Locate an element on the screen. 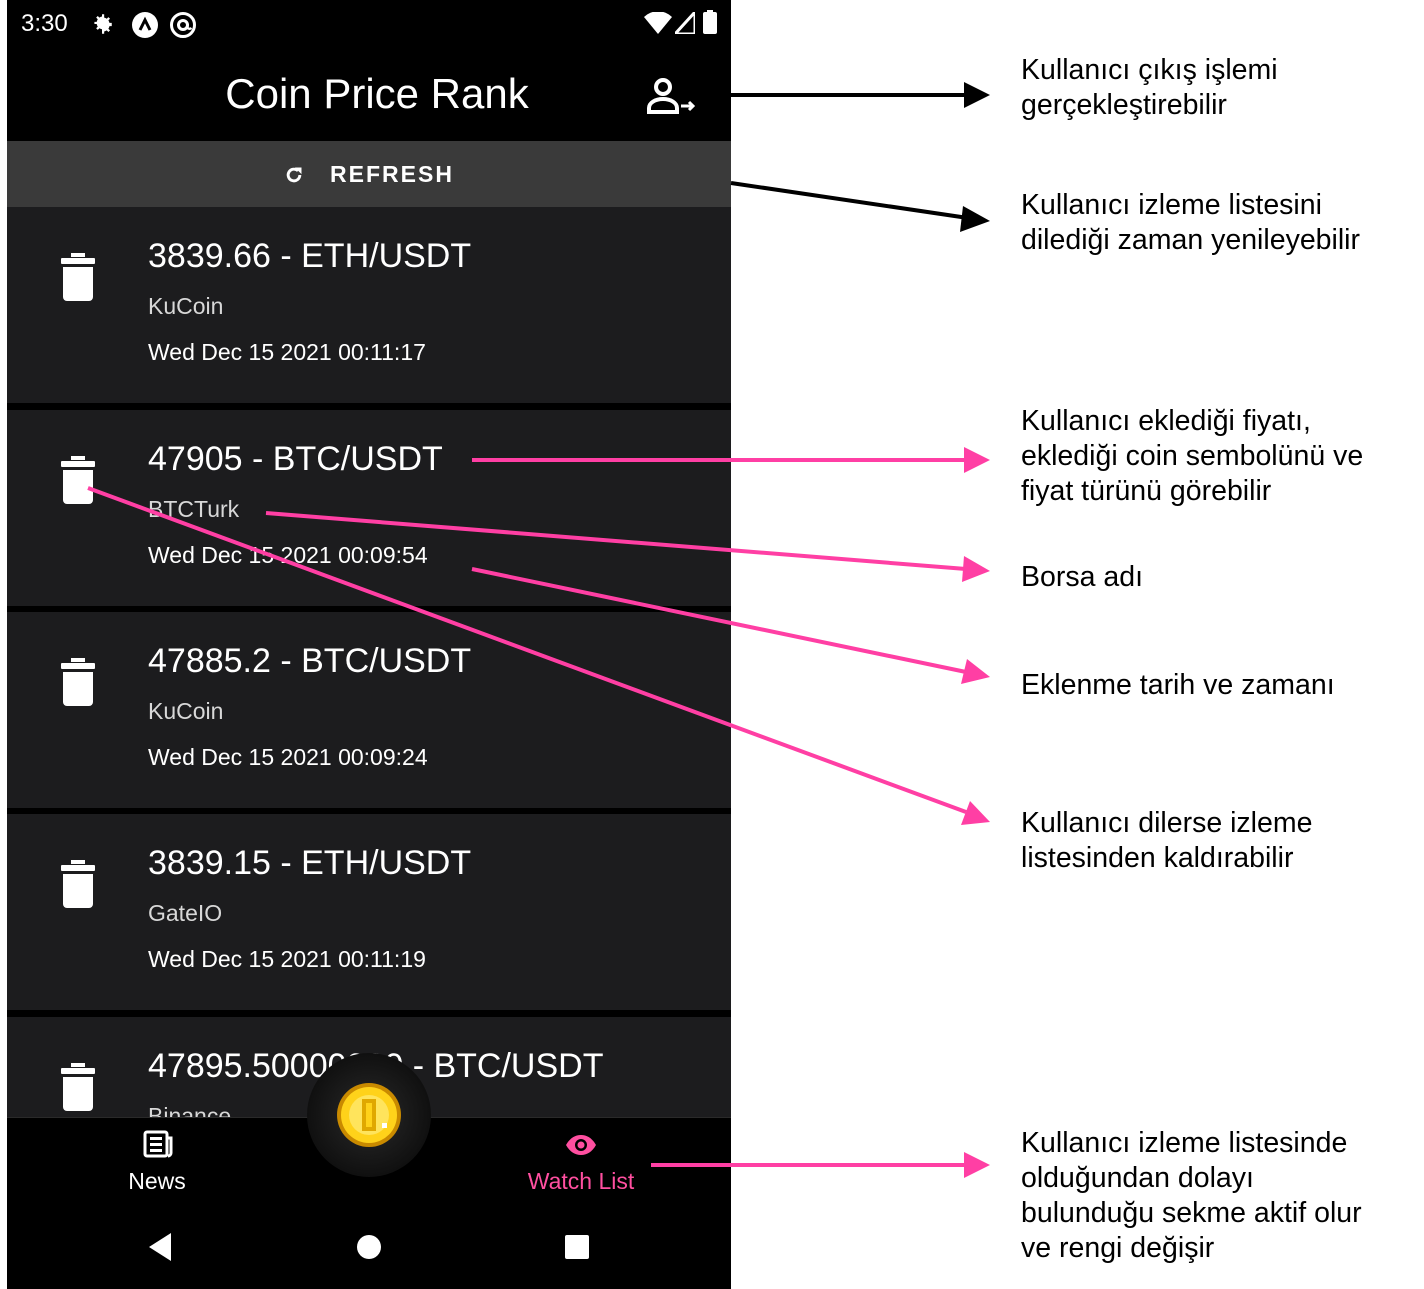  annotation-line: bulunduğu sekme aktif olur is located at coordinates (1191, 1213).